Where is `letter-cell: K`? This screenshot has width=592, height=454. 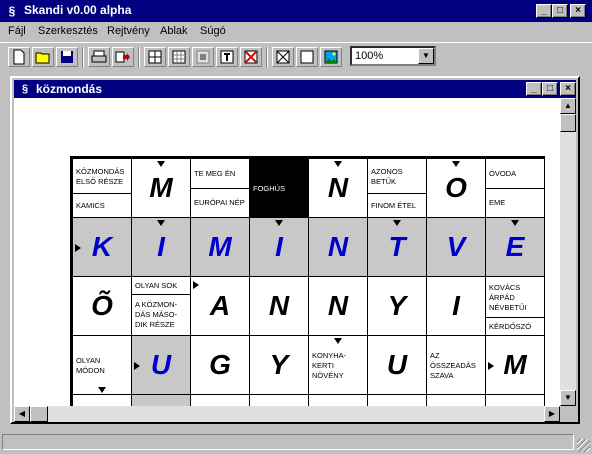 letter-cell: K is located at coordinates (102, 247).